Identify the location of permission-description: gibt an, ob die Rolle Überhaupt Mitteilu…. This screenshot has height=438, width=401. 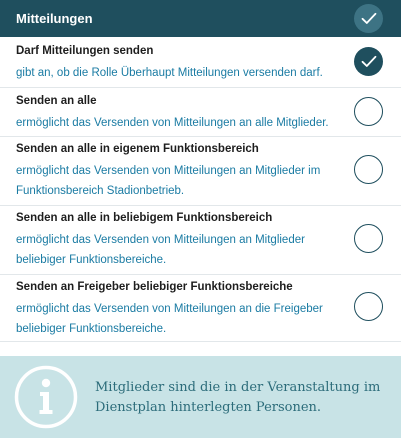
(169, 73).